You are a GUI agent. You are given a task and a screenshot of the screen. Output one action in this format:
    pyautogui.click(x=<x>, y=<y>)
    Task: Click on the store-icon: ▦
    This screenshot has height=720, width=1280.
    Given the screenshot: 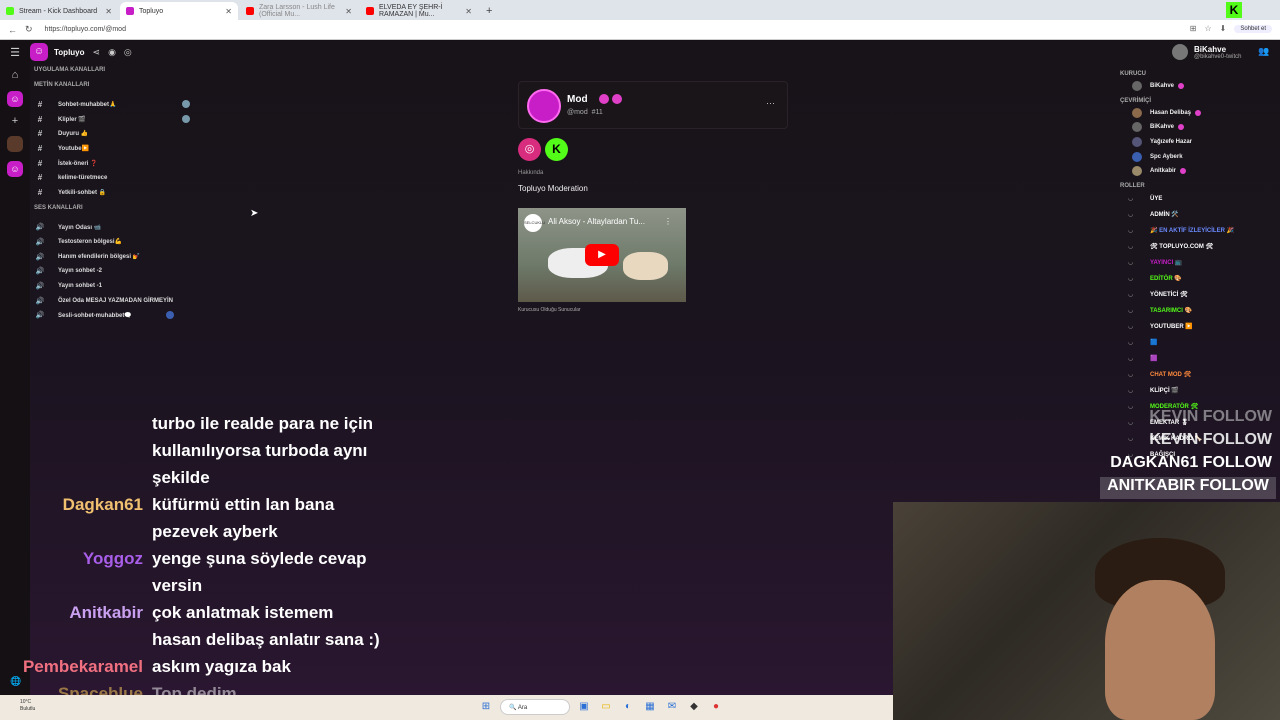 What is the action you would take?
    pyautogui.click(x=650, y=707)
    